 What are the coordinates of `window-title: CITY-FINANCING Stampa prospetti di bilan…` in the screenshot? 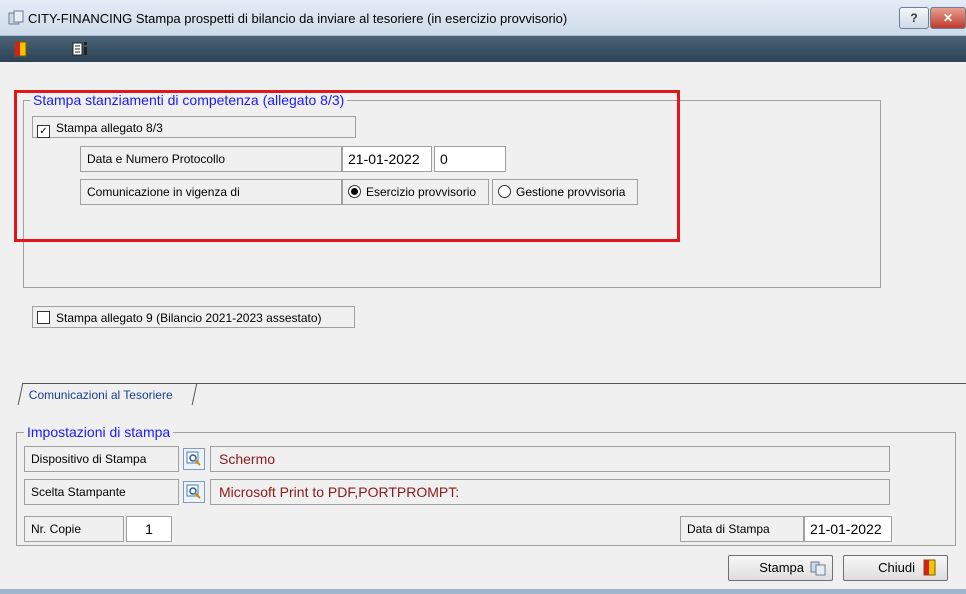 It's located at (298, 18).